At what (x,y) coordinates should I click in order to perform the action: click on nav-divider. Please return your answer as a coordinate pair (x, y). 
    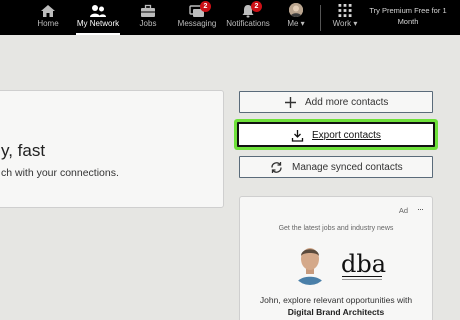
    Looking at the image, I should click on (320, 18).